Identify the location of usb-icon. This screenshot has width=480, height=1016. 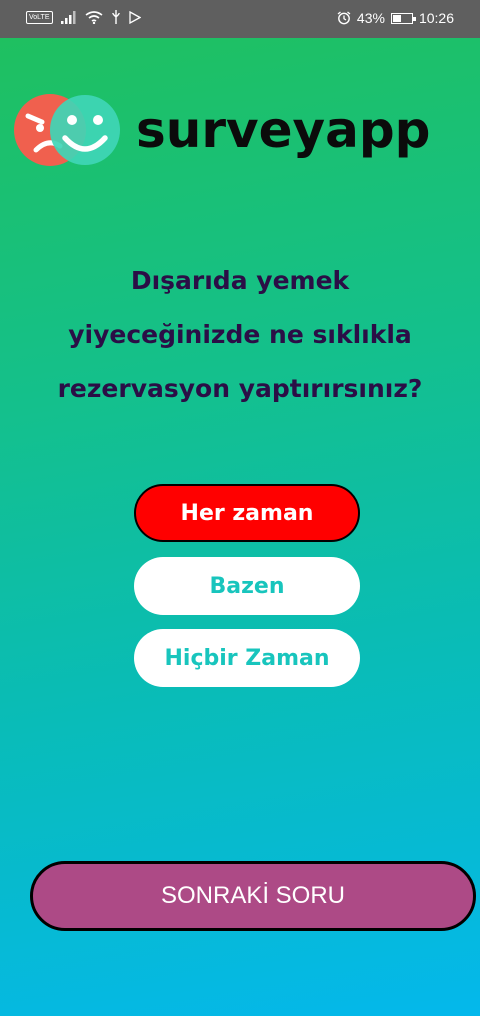
(115, 17).